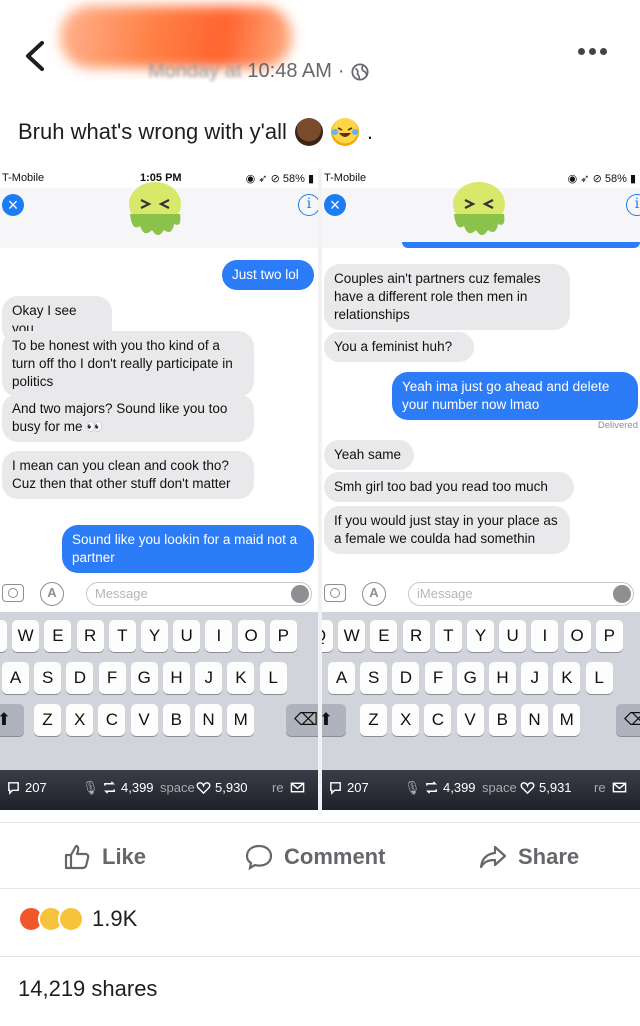  What do you see at coordinates (13, 788) in the screenshot?
I see `comment-bubble-icon` at bounding box center [13, 788].